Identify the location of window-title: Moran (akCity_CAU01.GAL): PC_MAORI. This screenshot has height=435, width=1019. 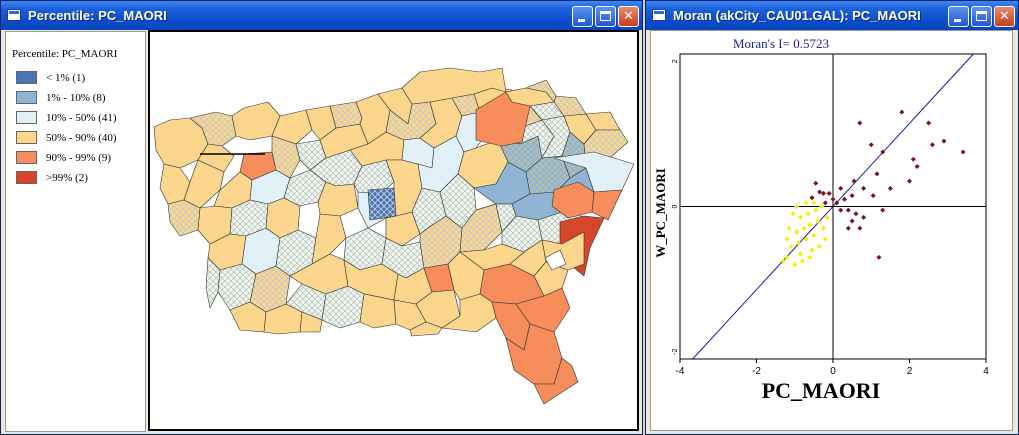
(797, 15).